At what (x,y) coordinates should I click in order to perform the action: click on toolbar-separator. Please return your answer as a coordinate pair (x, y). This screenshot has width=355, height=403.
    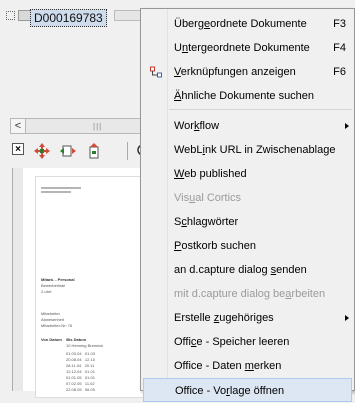
    Looking at the image, I should click on (127, 151).